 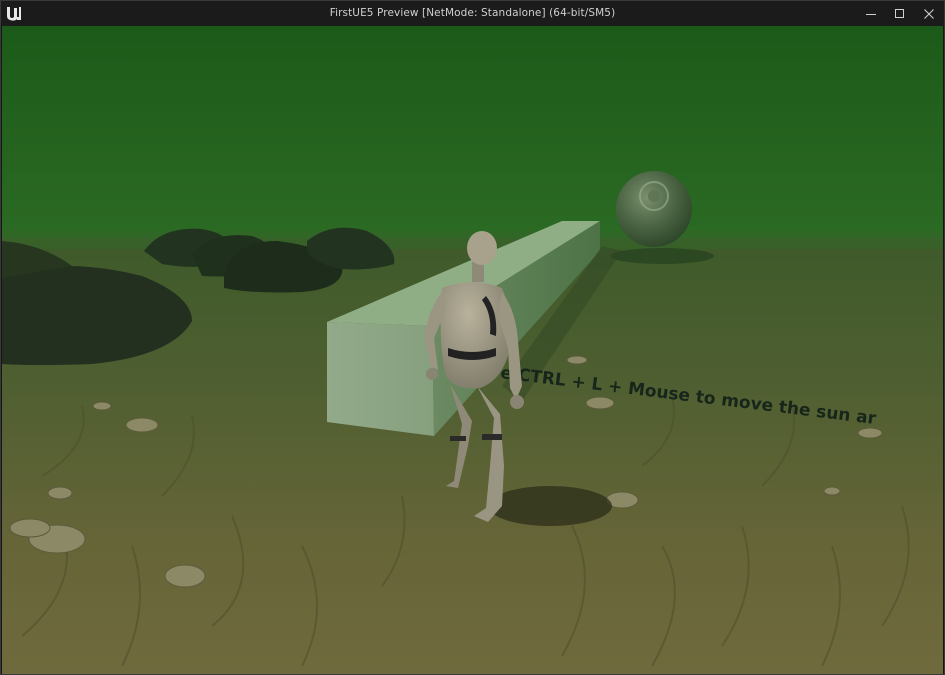 What do you see at coordinates (550, 506) in the screenshot?
I see `character-shadow` at bounding box center [550, 506].